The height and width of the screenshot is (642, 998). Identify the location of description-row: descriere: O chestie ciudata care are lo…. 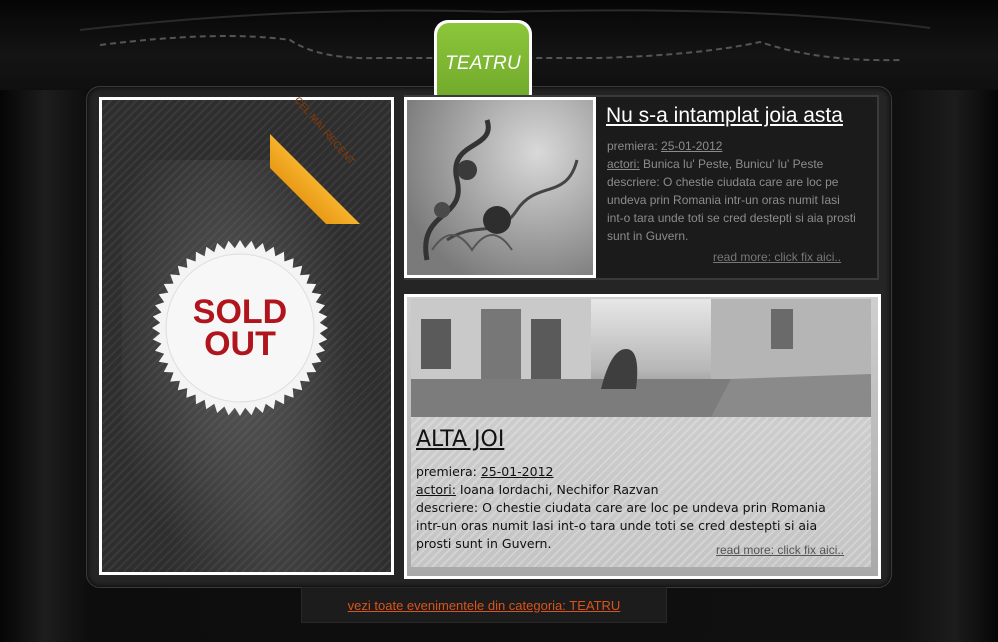
(732, 209).